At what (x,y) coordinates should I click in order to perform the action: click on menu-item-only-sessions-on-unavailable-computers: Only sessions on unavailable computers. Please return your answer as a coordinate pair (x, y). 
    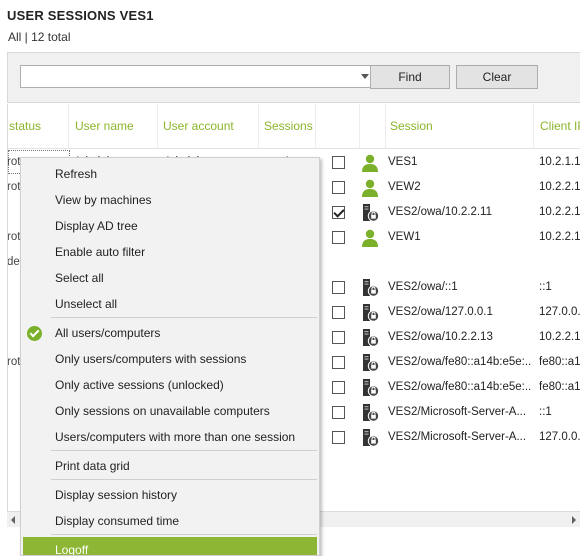
    Looking at the image, I should click on (170, 411).